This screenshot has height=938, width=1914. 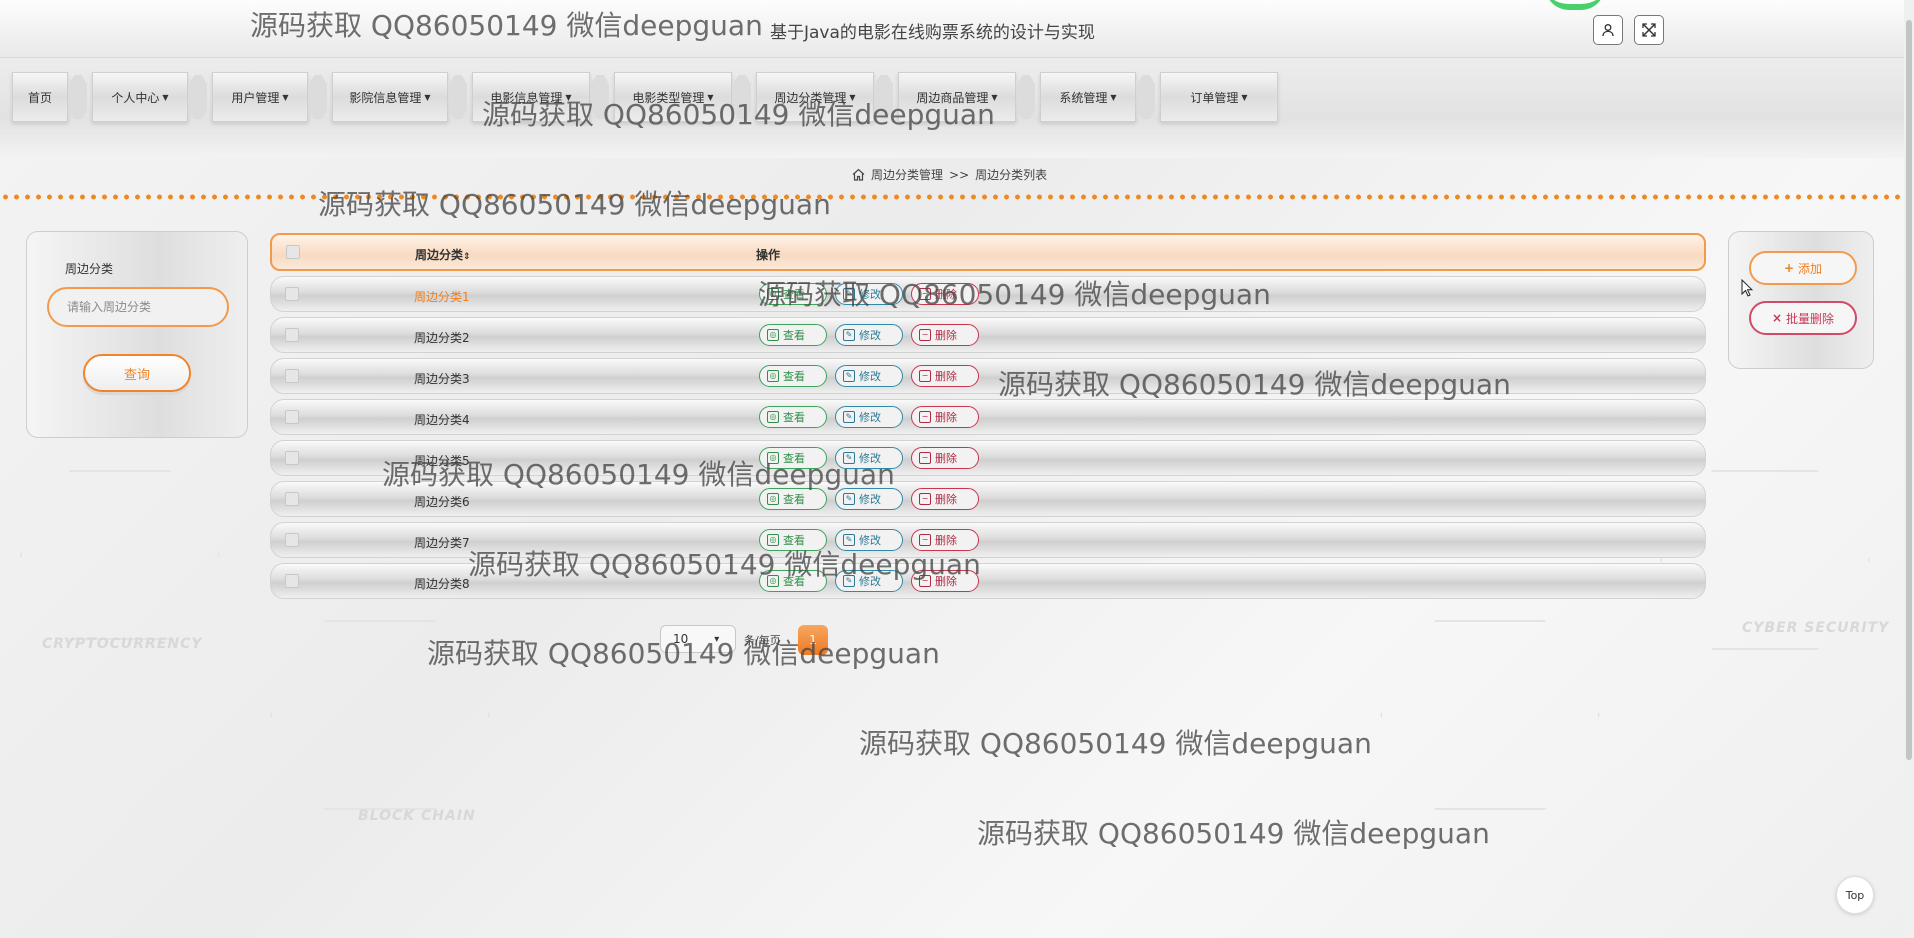 I want to click on chevron-down-icon: ▾, so click(x=717, y=639).